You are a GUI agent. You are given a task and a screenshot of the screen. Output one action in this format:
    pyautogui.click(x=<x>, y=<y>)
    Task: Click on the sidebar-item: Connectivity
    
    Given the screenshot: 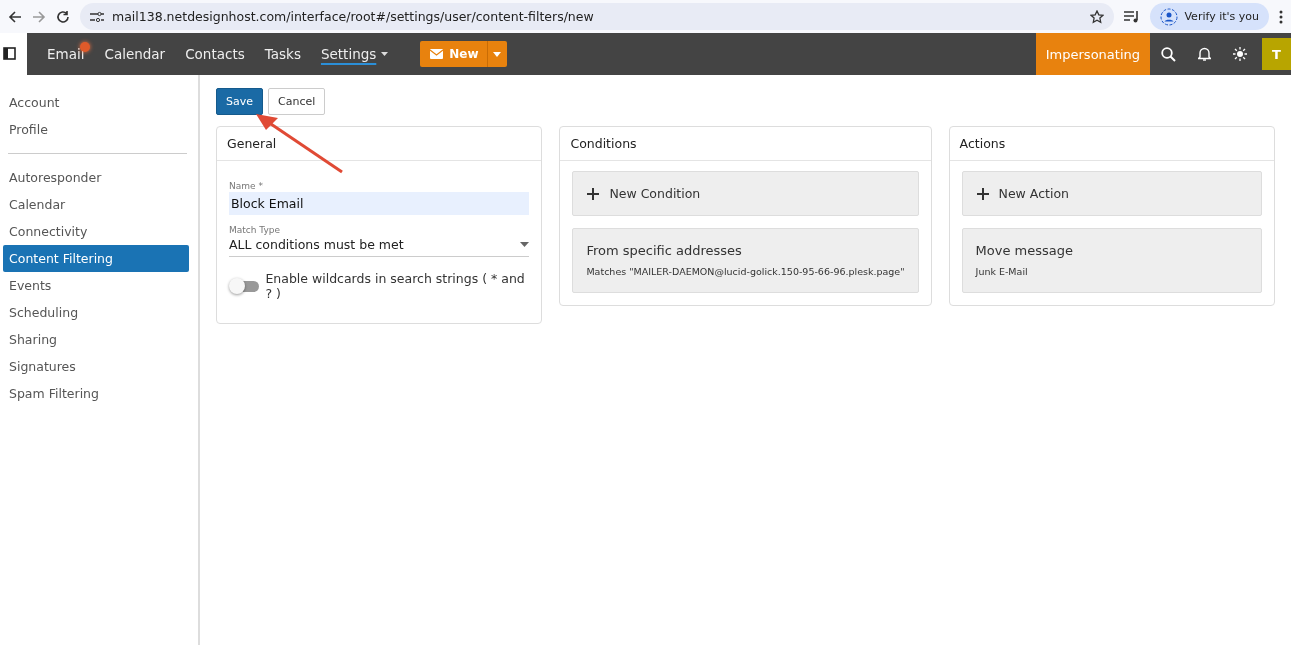 What is the action you would take?
    pyautogui.click(x=96, y=231)
    